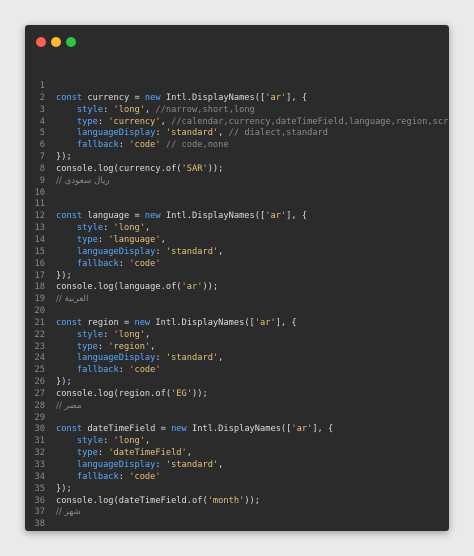  What do you see at coordinates (237, 336) in the screenshot?
I see `code-line: 22 style: 'long',` at bounding box center [237, 336].